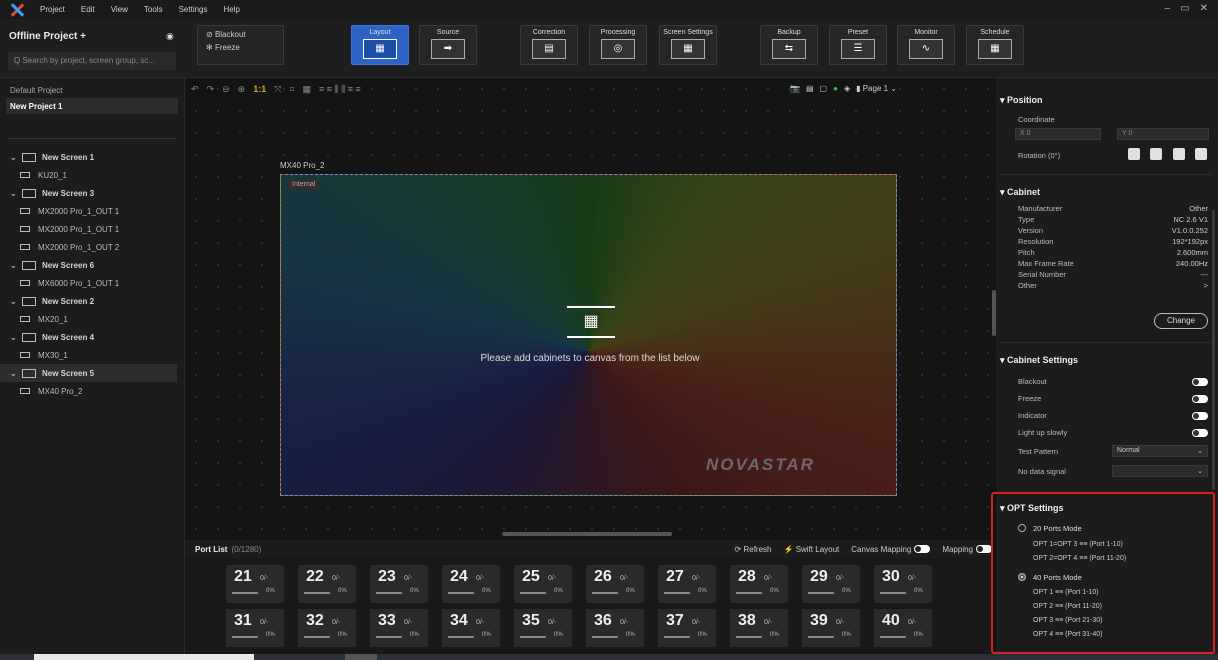 The height and width of the screenshot is (660, 1218). What do you see at coordinates (226, 91) in the screenshot?
I see `zoom-out-icon: ⊖` at bounding box center [226, 91].